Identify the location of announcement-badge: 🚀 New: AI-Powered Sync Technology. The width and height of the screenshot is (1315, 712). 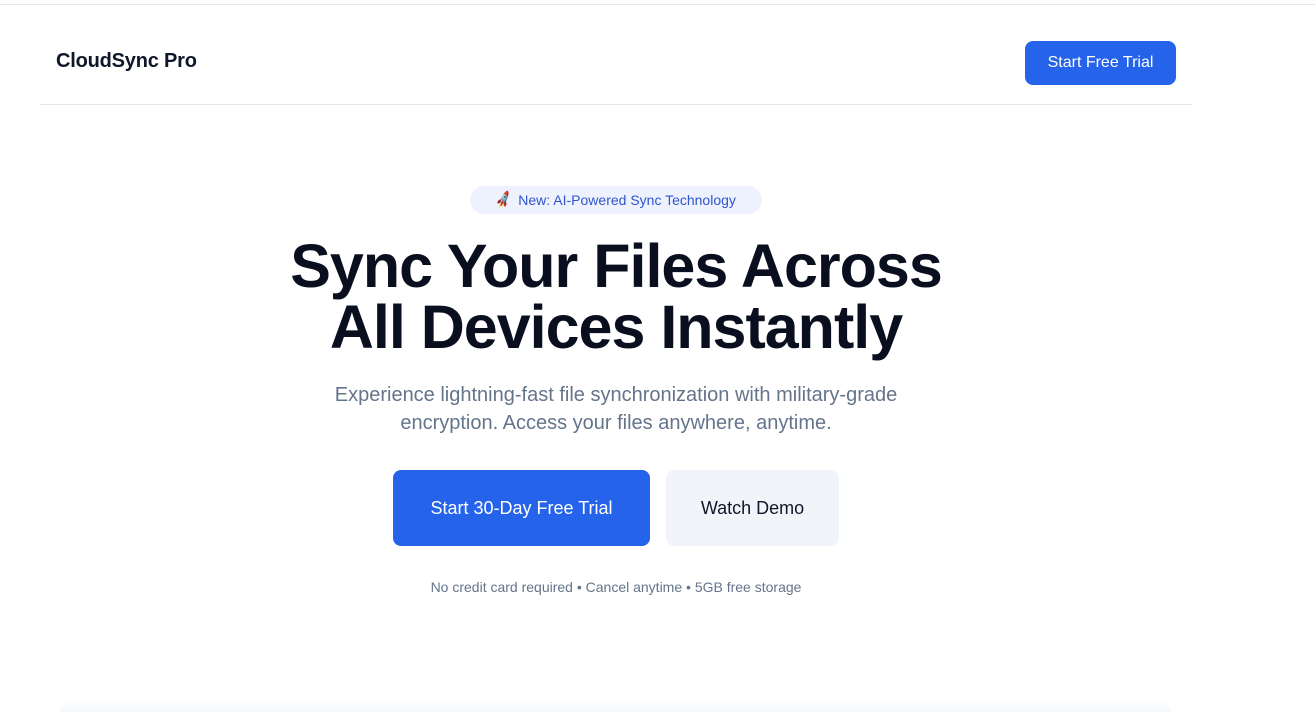
(616, 200).